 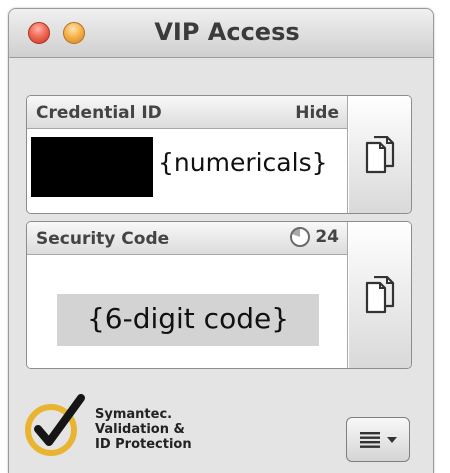 What do you see at coordinates (392, 439) in the screenshot?
I see `chevron-down-icon` at bounding box center [392, 439].